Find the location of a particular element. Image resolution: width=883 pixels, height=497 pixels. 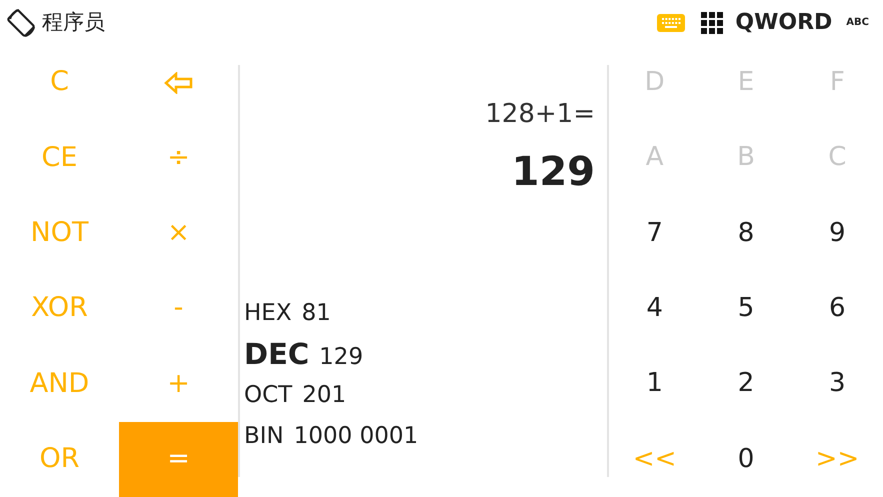

digit-key: 4 is located at coordinates (654, 308).